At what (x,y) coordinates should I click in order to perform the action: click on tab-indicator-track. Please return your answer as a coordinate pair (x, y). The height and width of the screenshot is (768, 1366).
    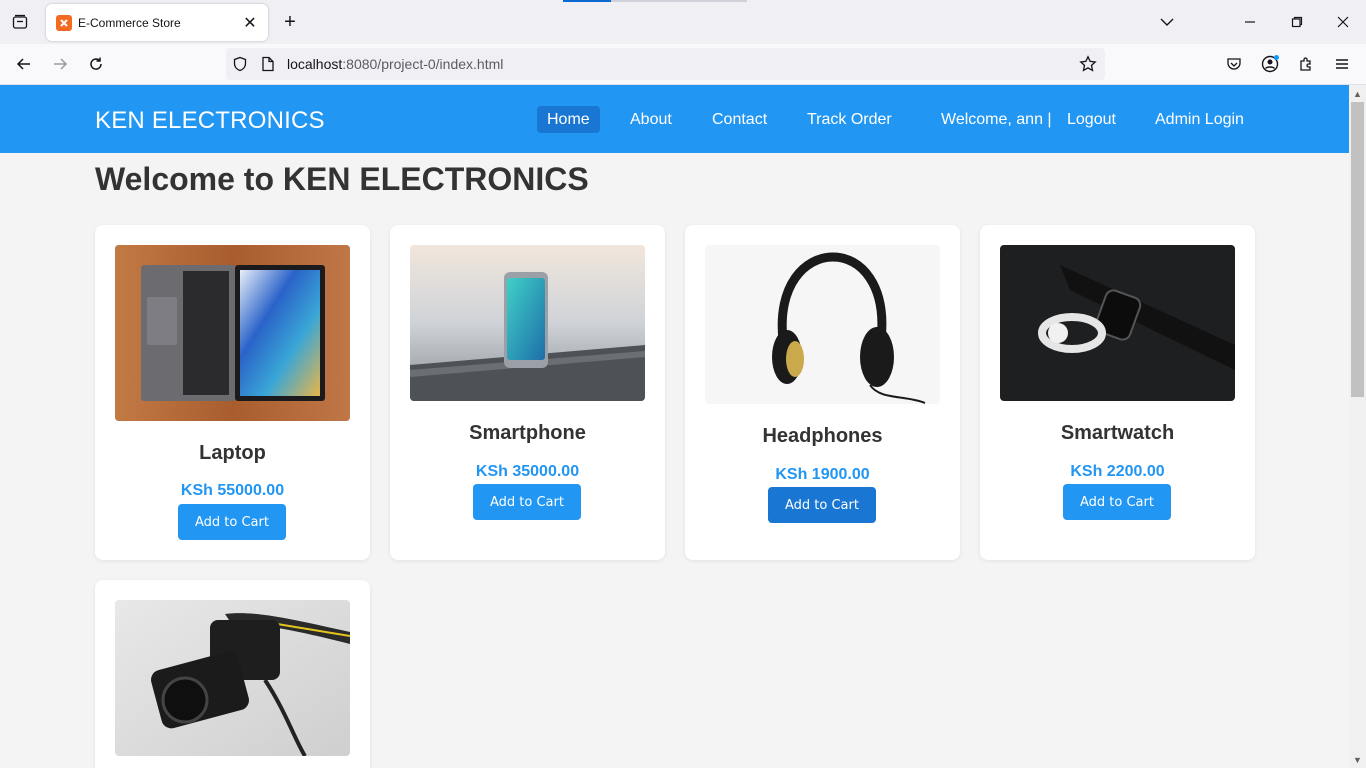
    Looking at the image, I should click on (679, 1).